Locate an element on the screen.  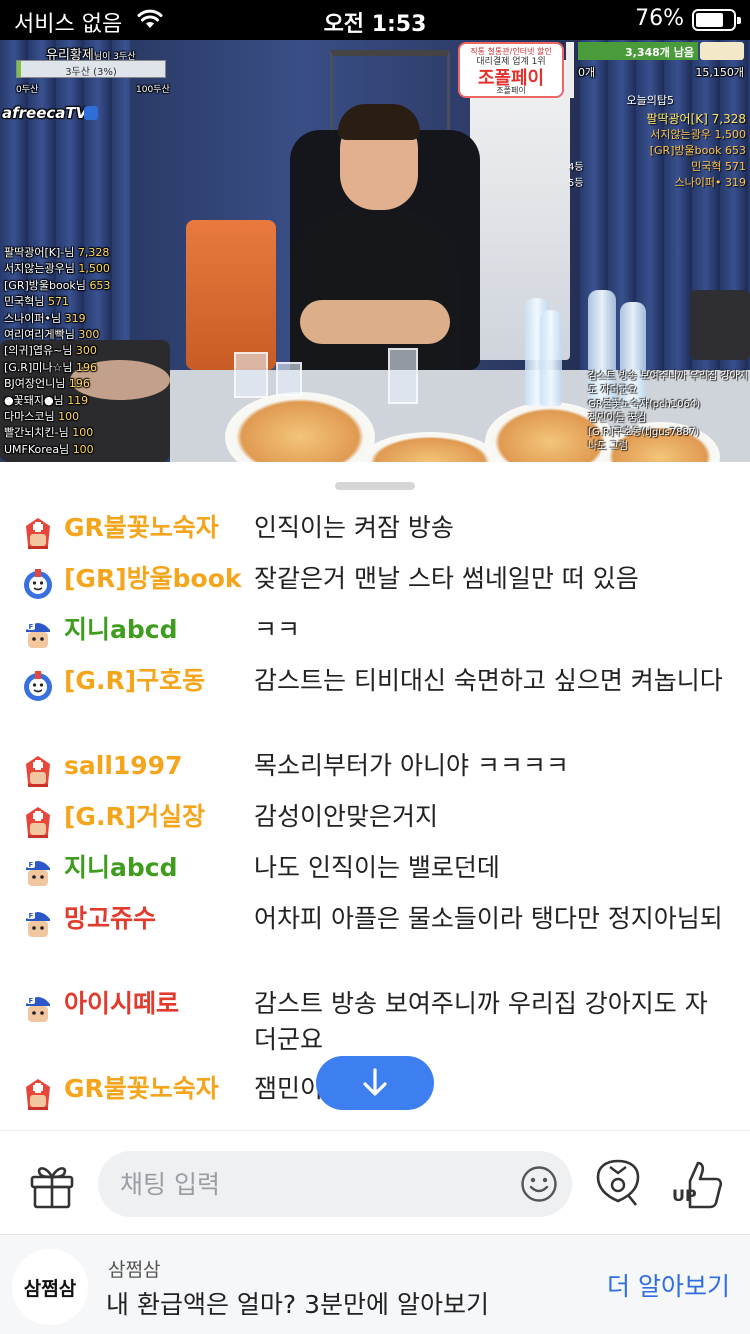
donor-name: [GR]방울book님 is located at coordinates (45, 285).